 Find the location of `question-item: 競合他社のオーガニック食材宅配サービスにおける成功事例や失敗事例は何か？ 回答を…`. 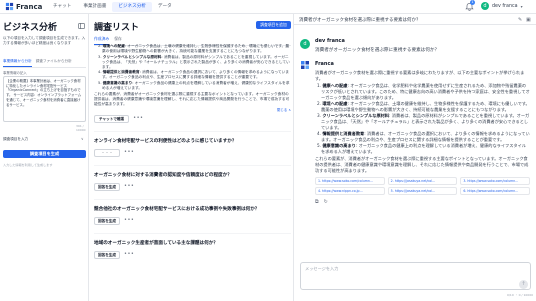

question-item: 競合他社のオーガニック食材宅配サービスにおける成功事例や失敗事例は何か？ 回答を… is located at coordinates (192, 211).